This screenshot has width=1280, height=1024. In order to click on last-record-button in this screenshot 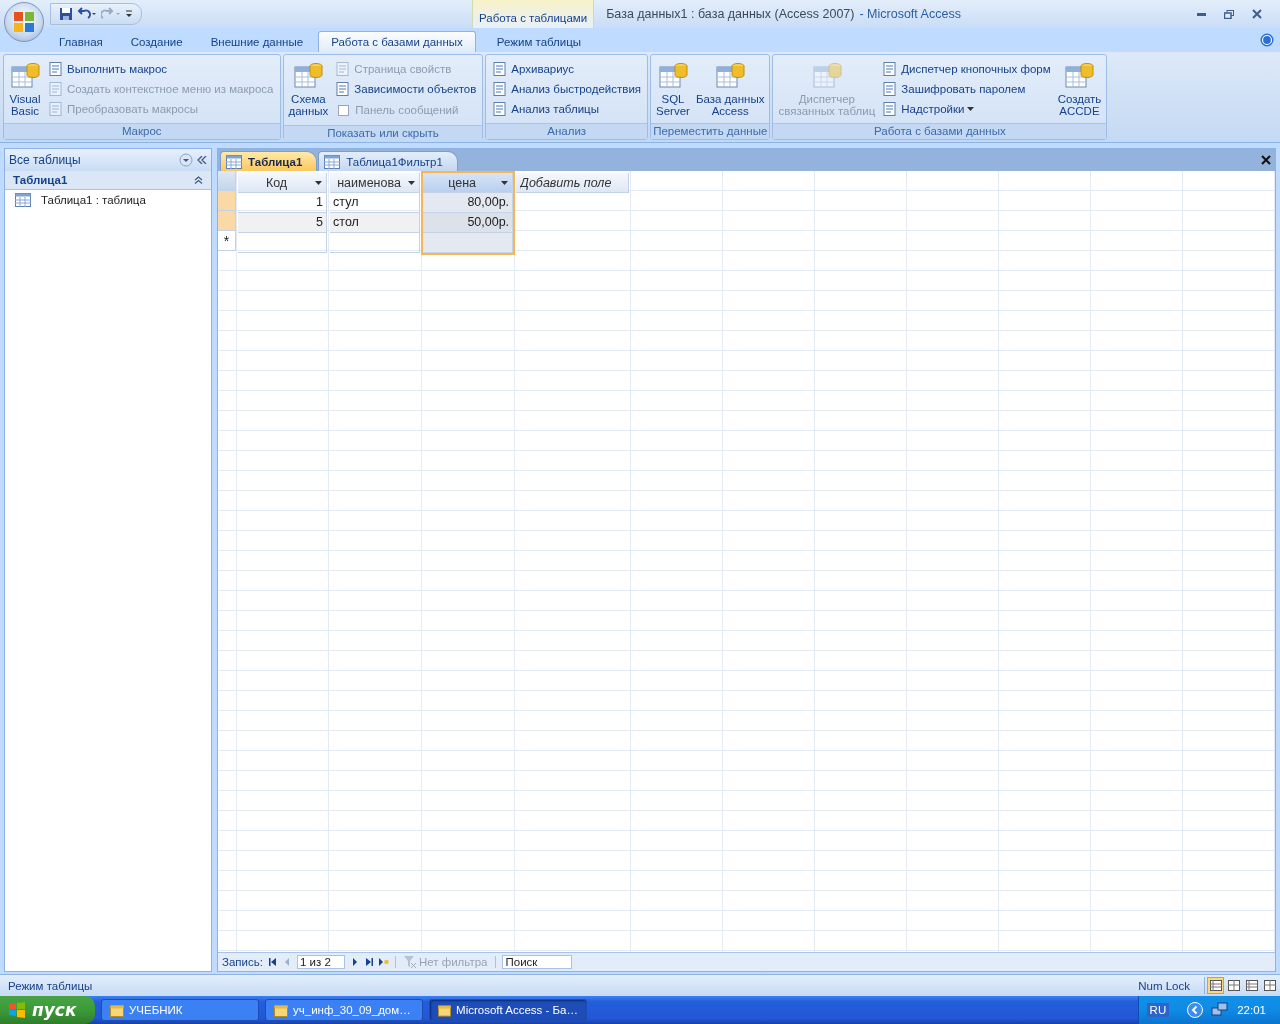, I will do `click(368, 962)`.